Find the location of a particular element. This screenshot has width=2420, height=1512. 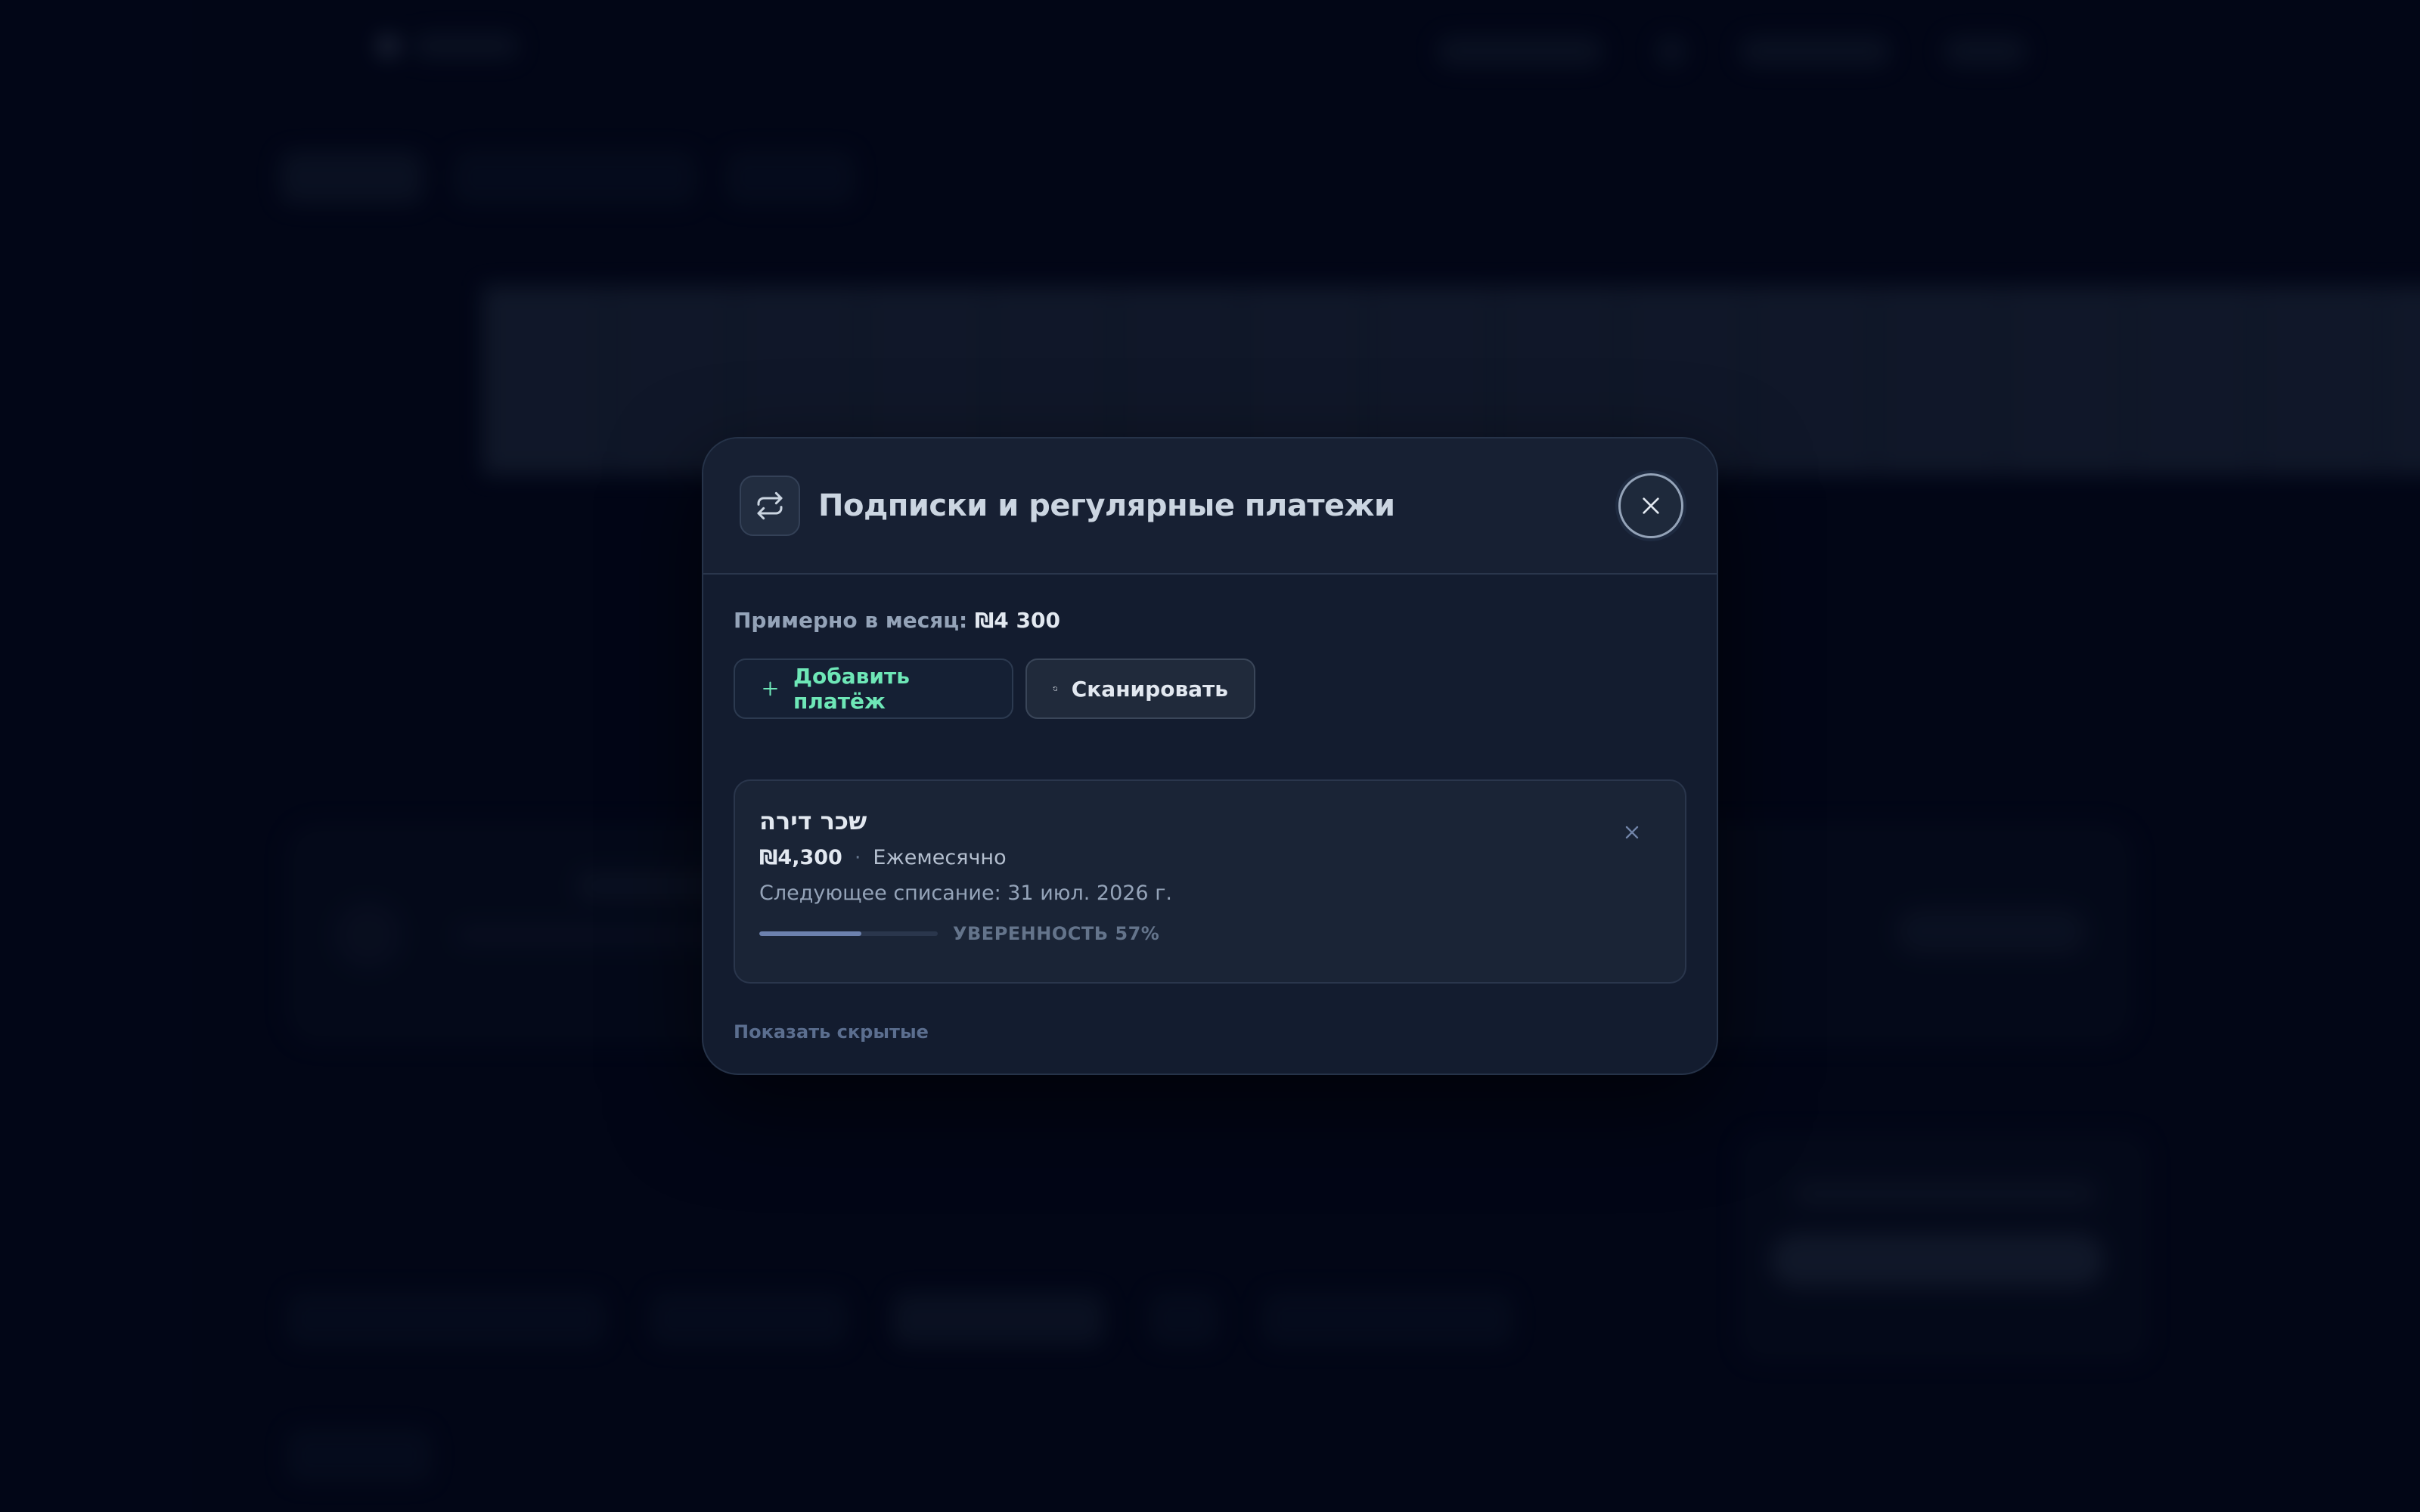

confidence-bar is located at coordinates (849, 934).